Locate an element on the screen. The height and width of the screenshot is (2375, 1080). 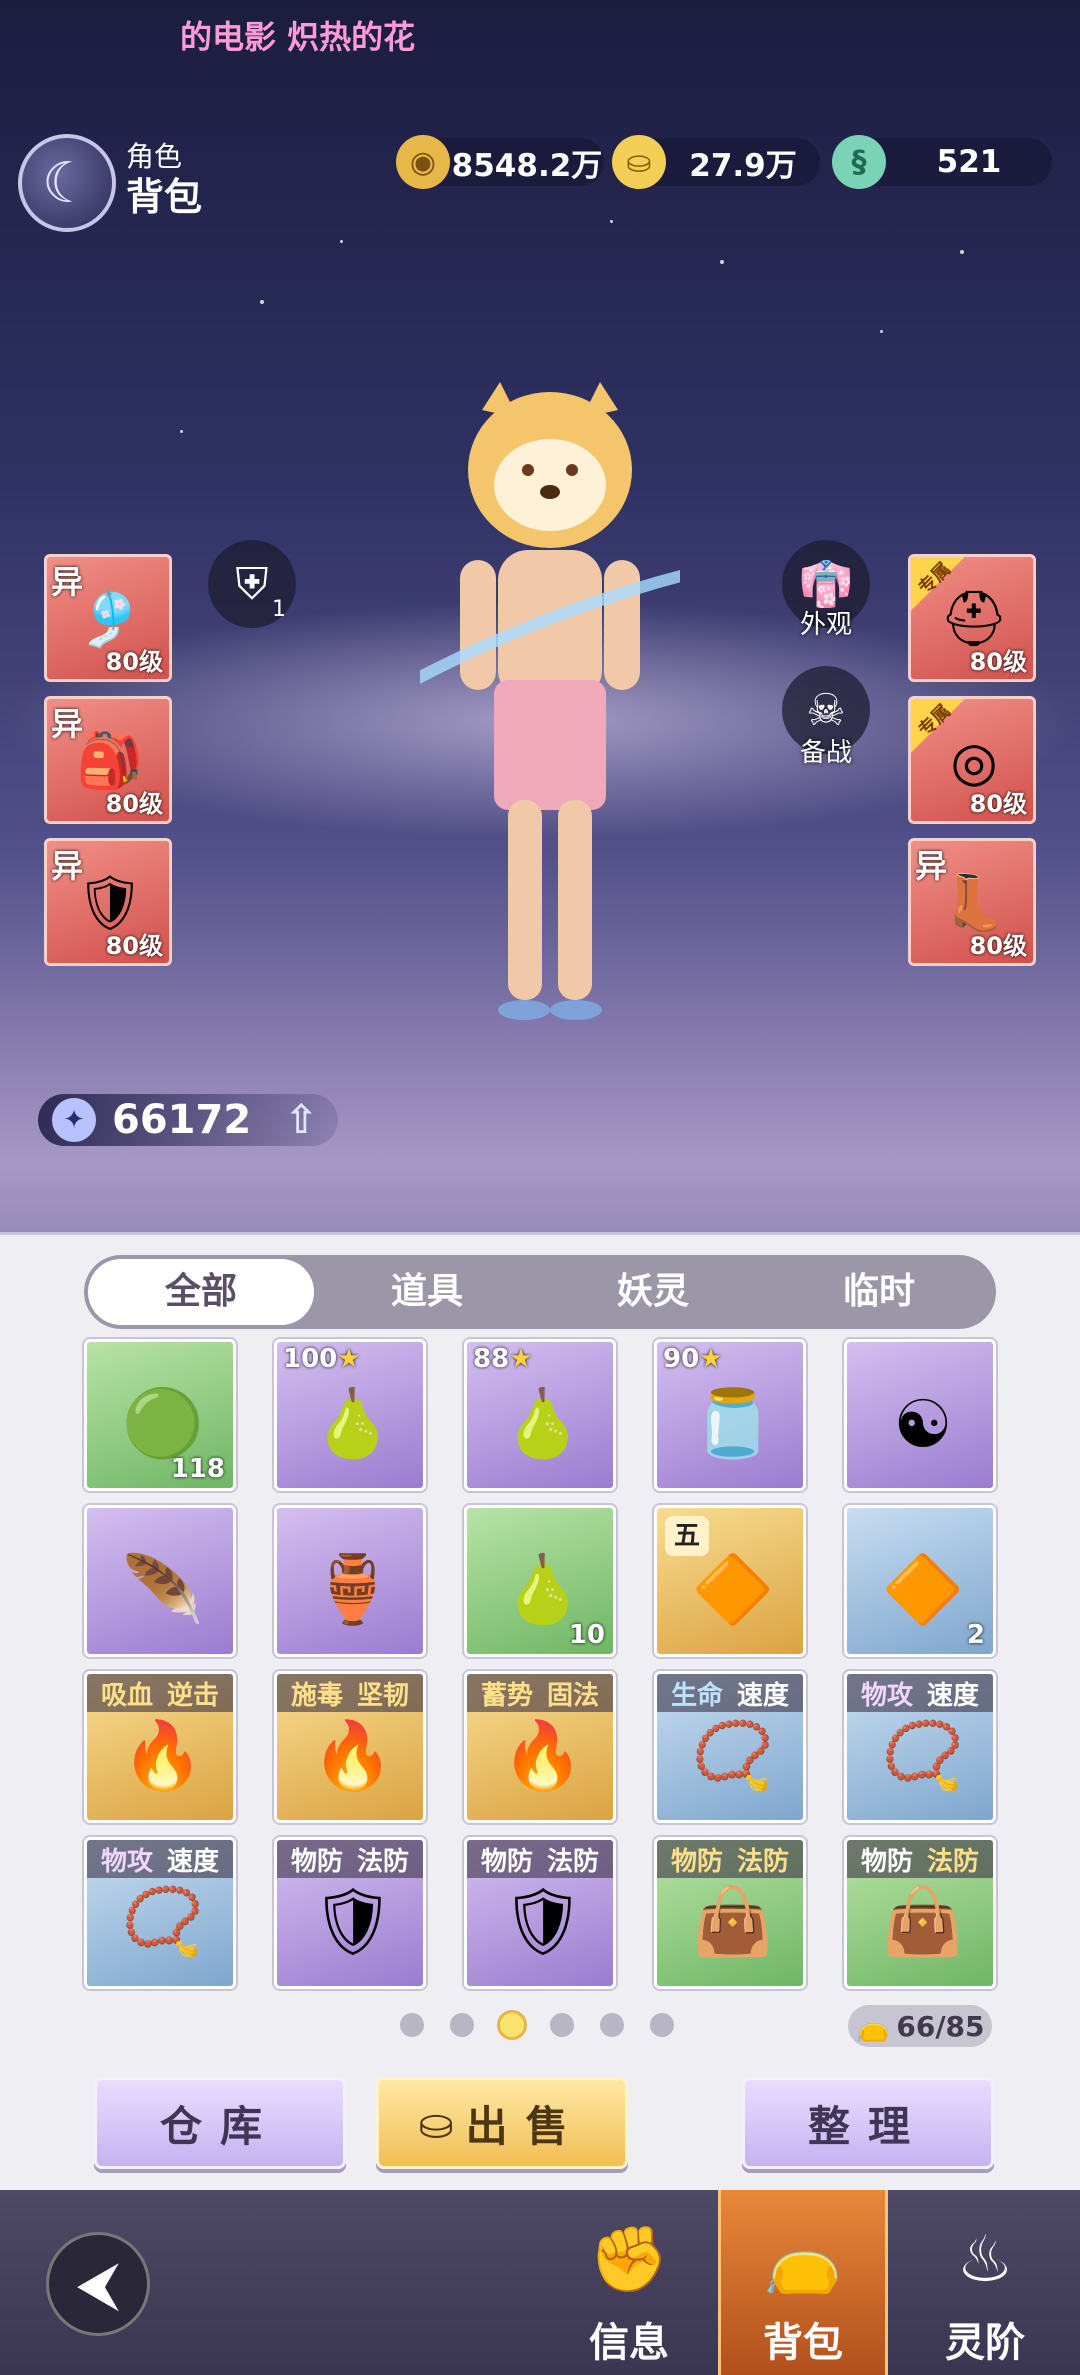
inventory-item: 🔥 蓄势 固法 is located at coordinates (540, 1747).